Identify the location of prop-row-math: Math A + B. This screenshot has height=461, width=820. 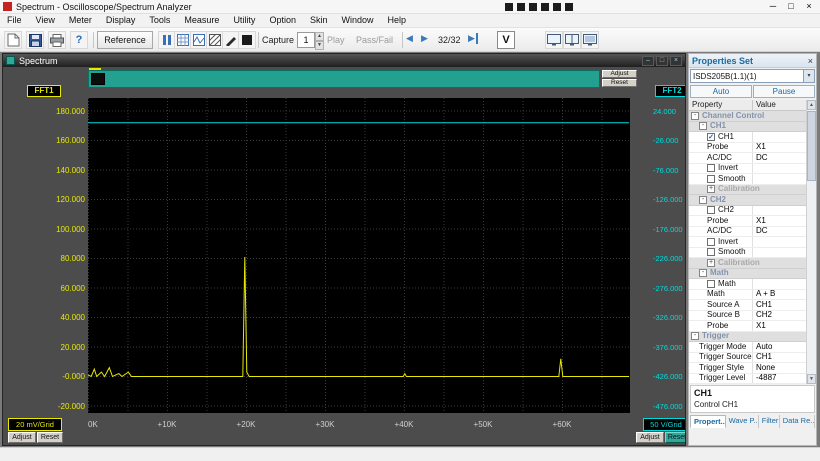
(747, 294).